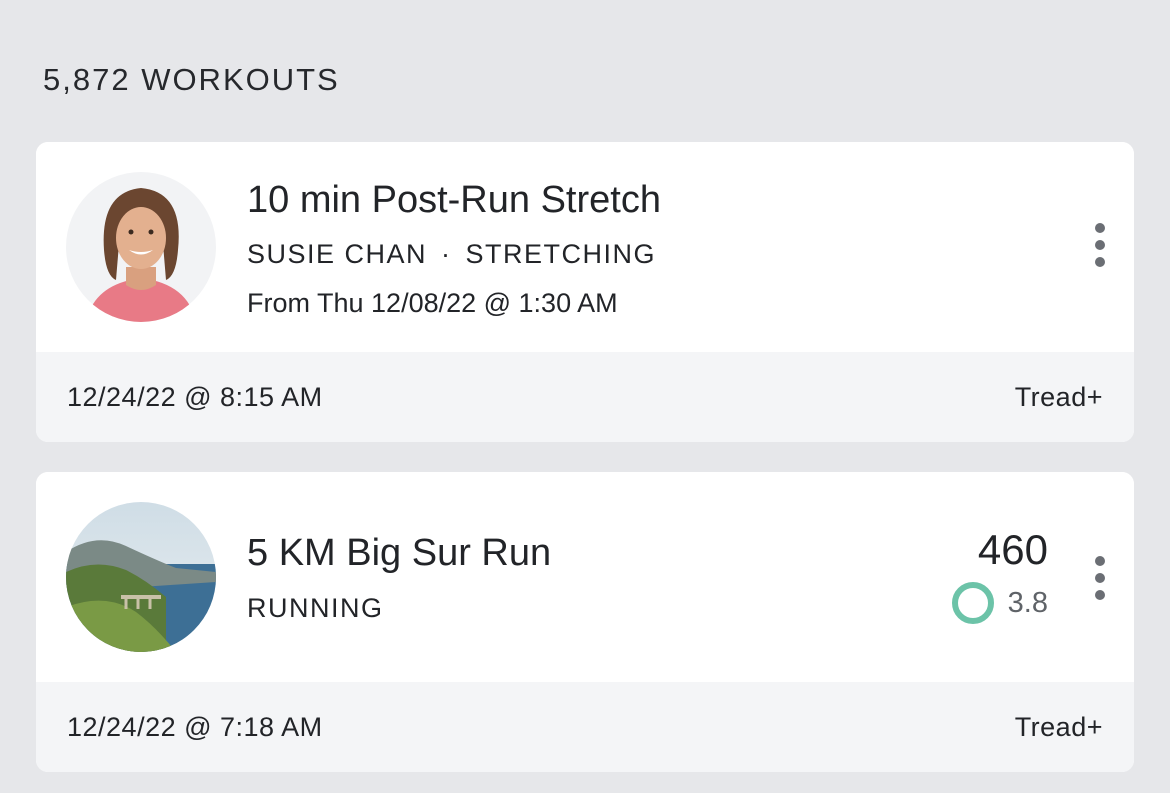 This screenshot has height=793, width=1170. What do you see at coordinates (141, 577) in the screenshot?
I see `workout-thumbnail` at bounding box center [141, 577].